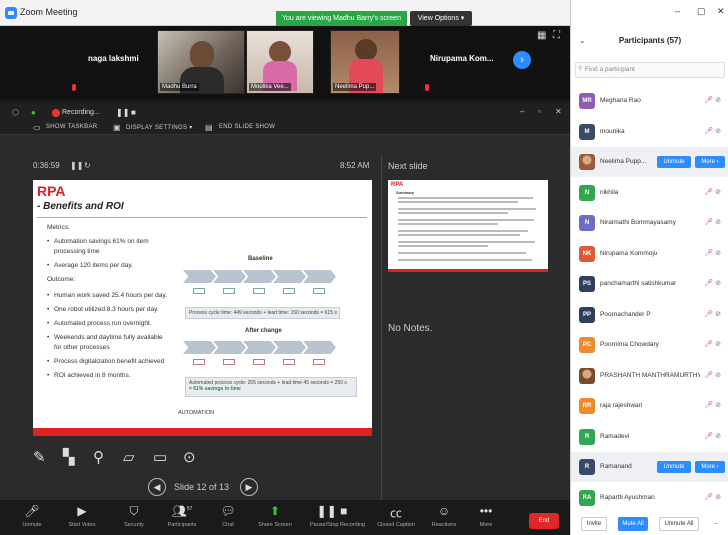 This screenshot has width=728, height=535. Describe the element at coordinates (649, 101) in the screenshot. I see `participant-row: MR Meghana Rao 🎤︎⊘` at that location.